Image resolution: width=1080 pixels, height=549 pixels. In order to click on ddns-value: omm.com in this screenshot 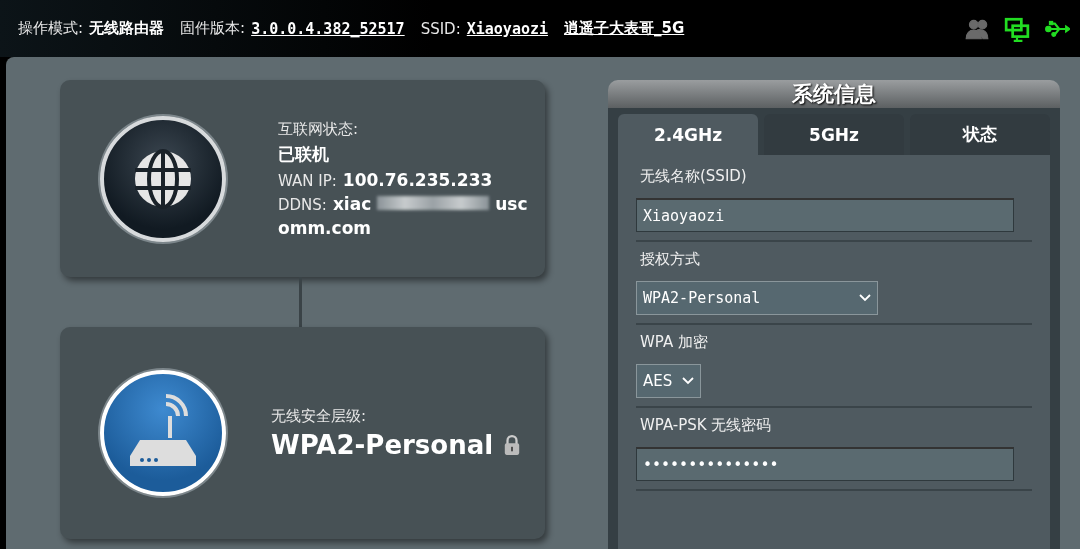, I will do `click(325, 227)`.